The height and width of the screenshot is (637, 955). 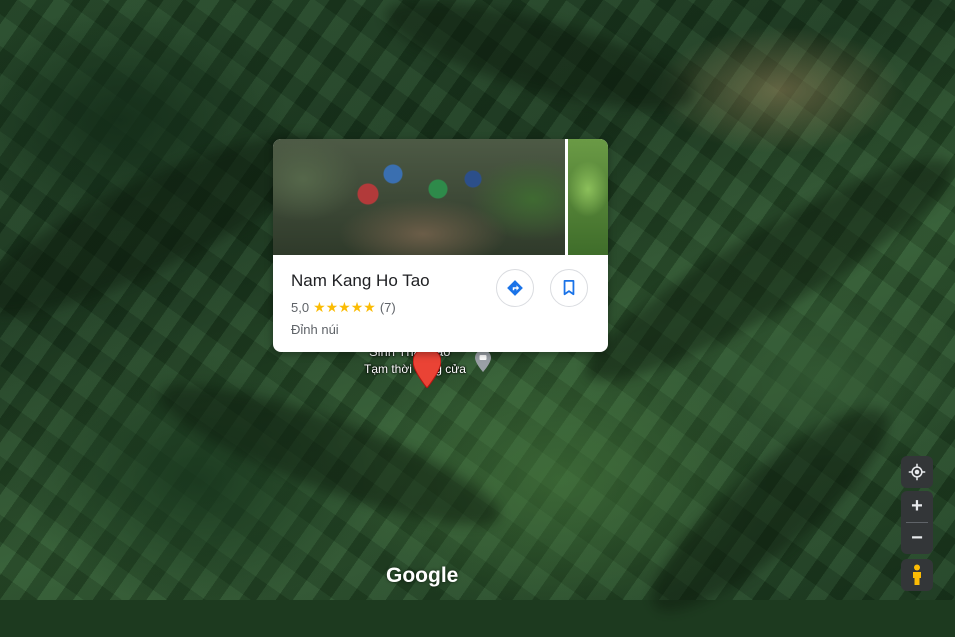 What do you see at coordinates (483, 363) in the screenshot?
I see `poi-icon` at bounding box center [483, 363].